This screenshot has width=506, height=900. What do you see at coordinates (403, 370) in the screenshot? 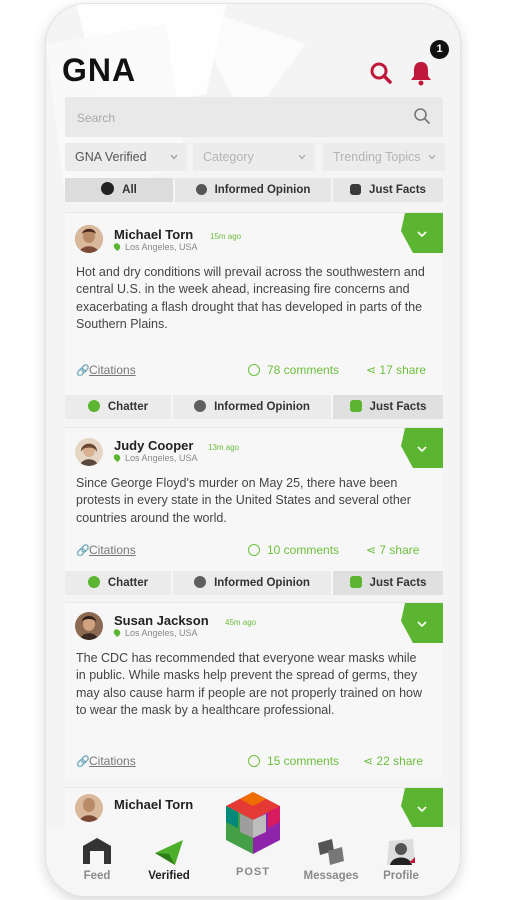
I see `share-label: 17 share` at bounding box center [403, 370].